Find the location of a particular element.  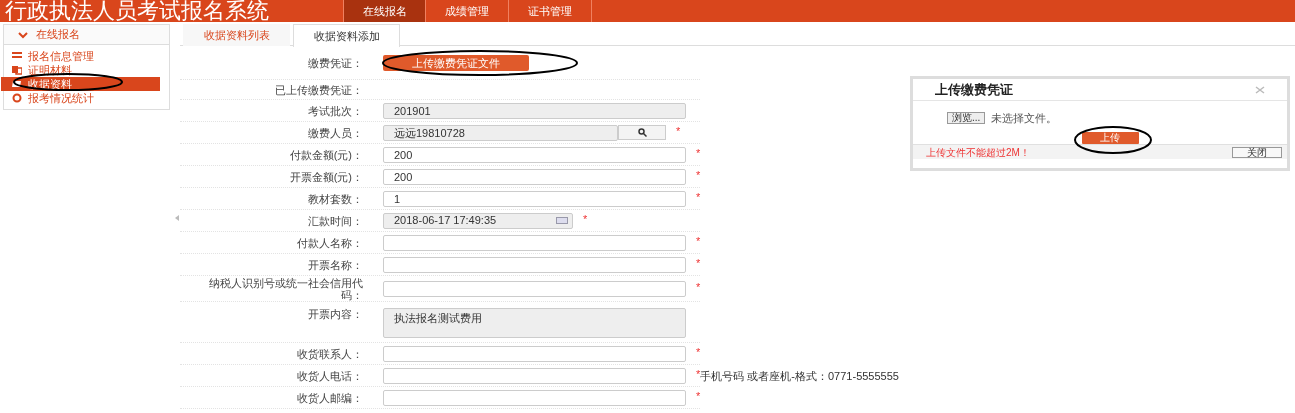

app-title: 行政执法人员考试报名系统 is located at coordinates (137, 11).